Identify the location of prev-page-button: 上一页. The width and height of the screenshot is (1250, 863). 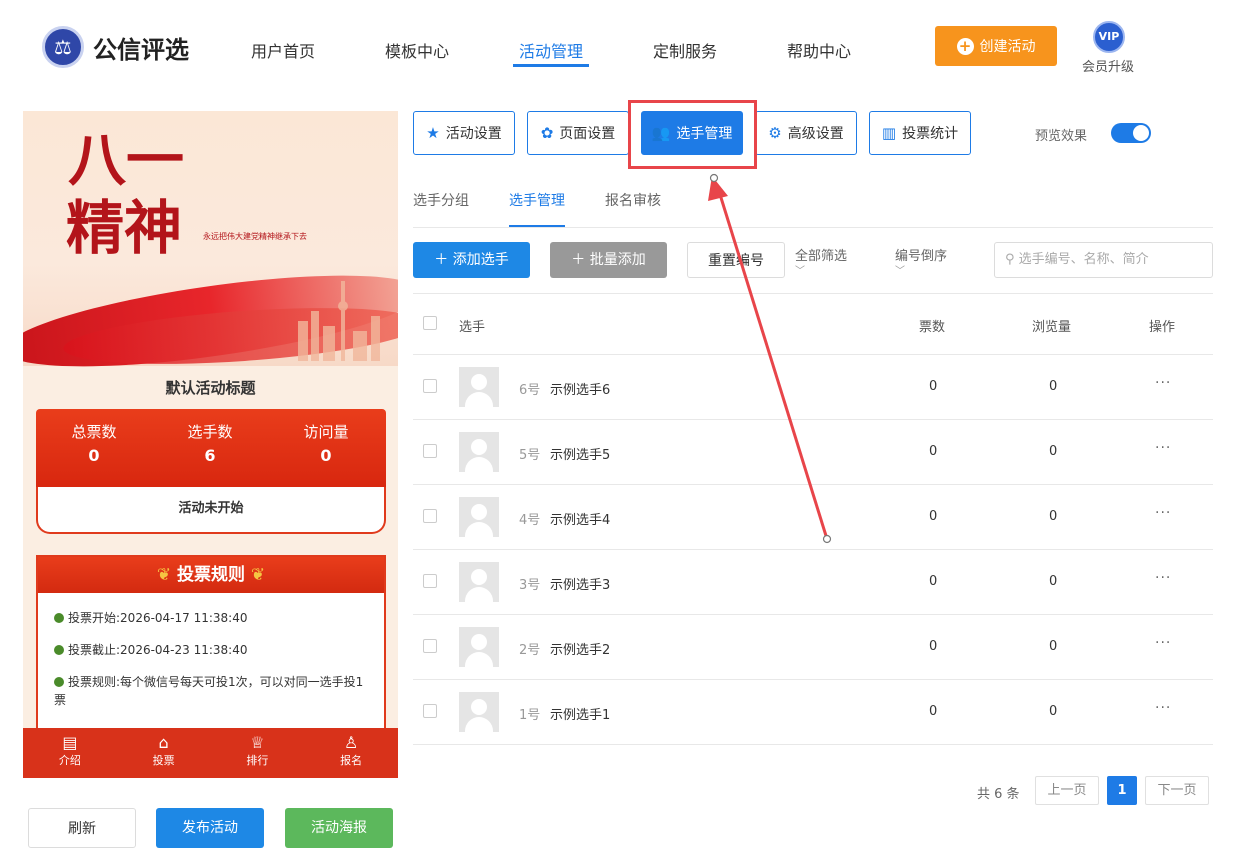
(1067, 790).